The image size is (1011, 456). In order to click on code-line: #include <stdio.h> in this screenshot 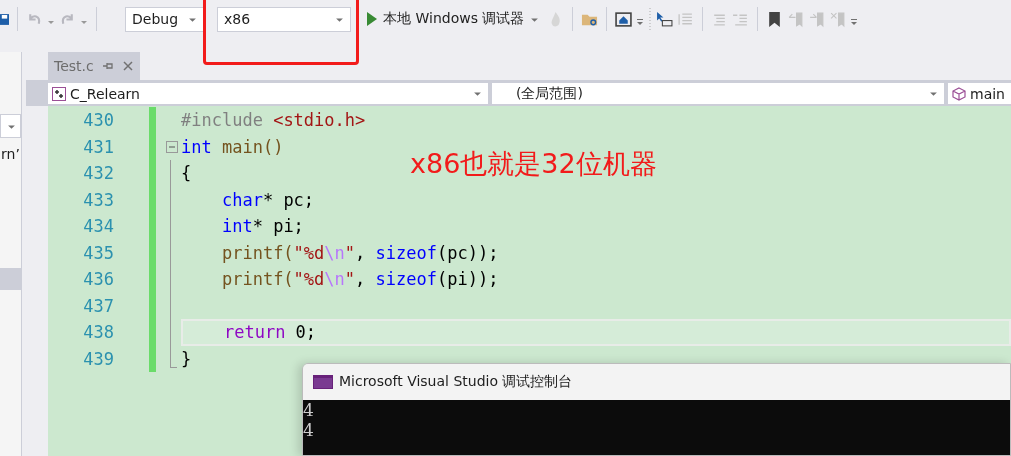, I will do `click(273, 120)`.